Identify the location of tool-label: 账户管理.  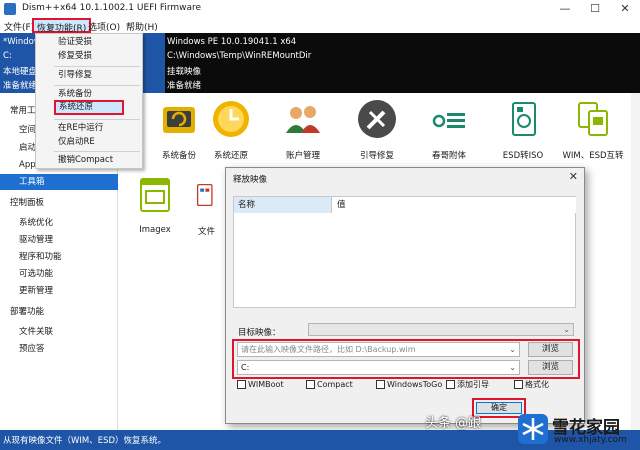
(302, 156).